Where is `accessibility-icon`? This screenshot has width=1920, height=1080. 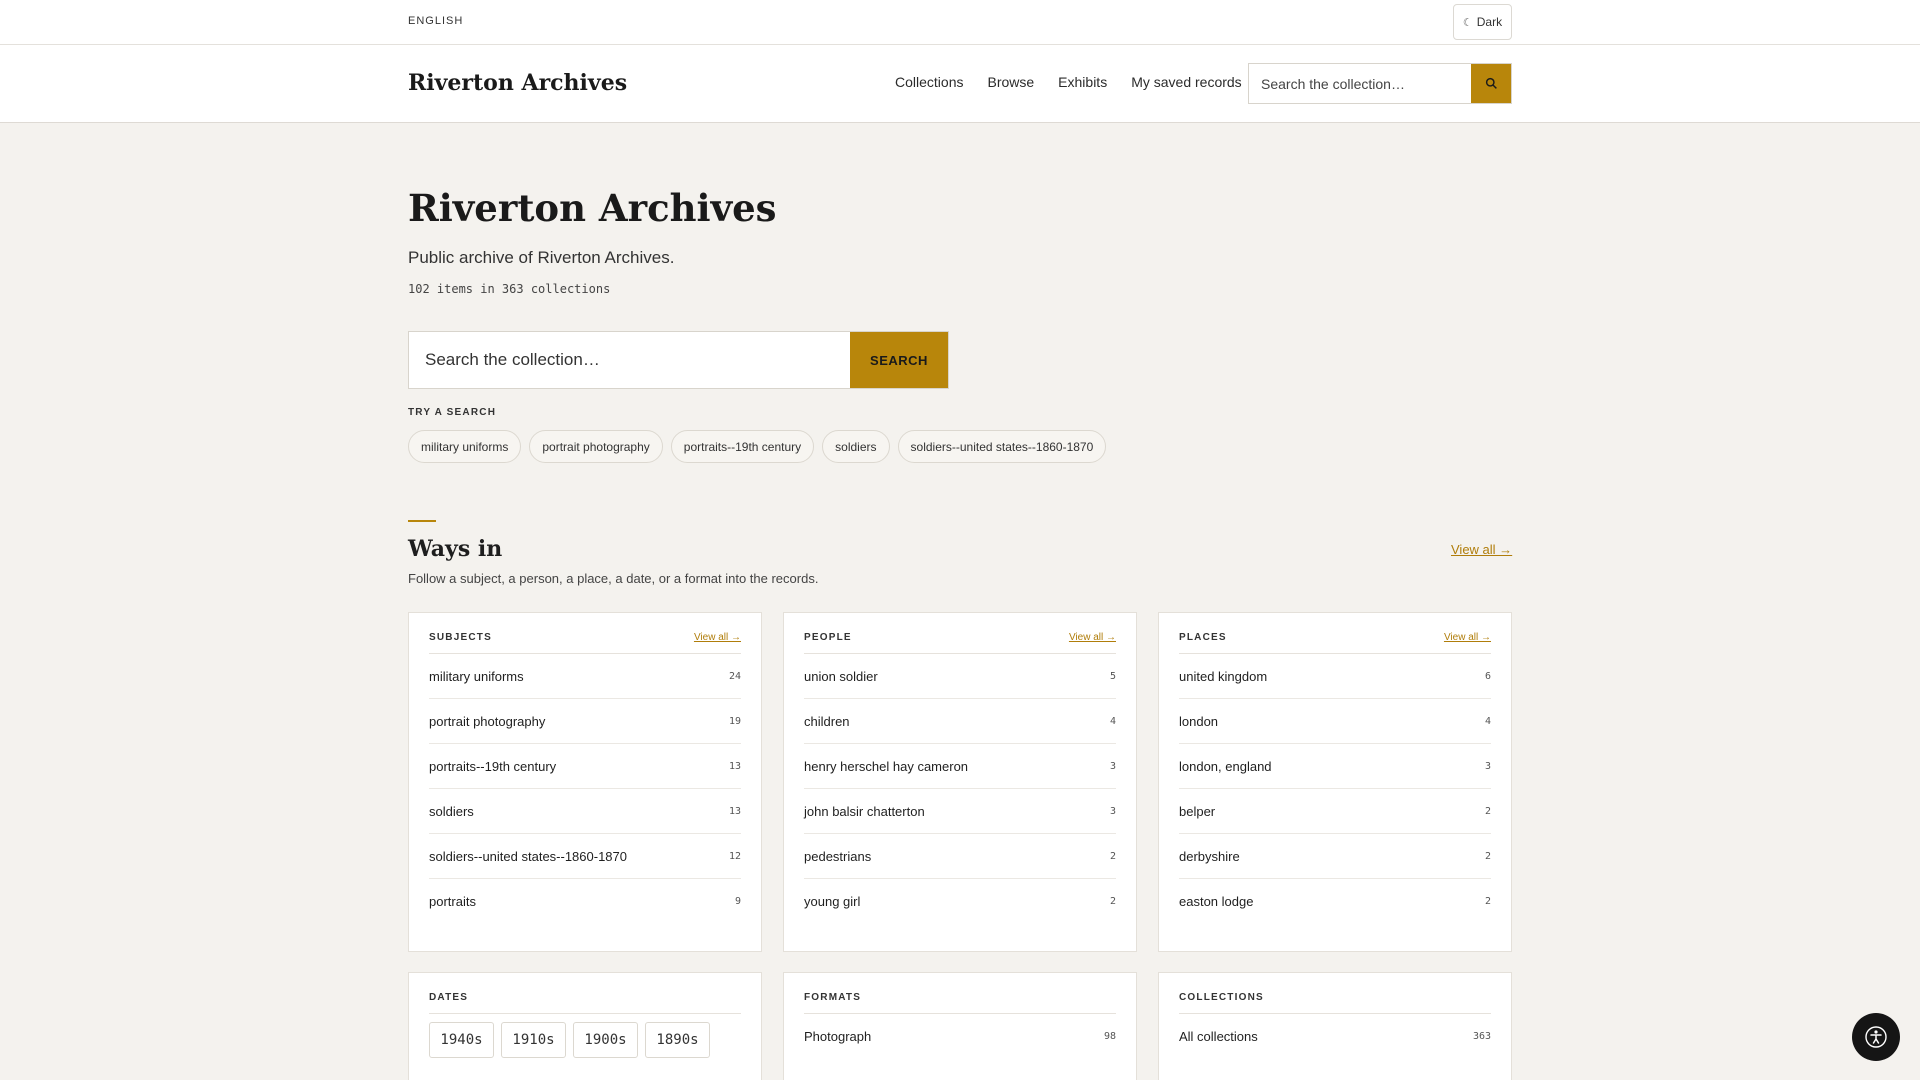 accessibility-icon is located at coordinates (1876, 1037).